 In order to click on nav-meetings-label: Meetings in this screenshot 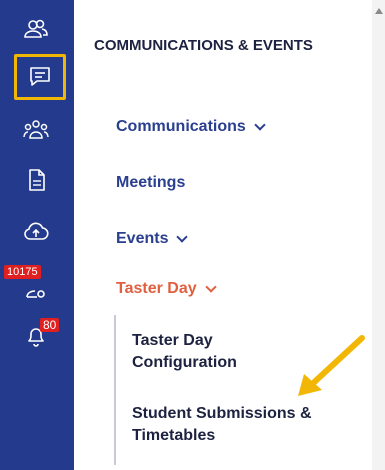, I will do `click(151, 182)`.